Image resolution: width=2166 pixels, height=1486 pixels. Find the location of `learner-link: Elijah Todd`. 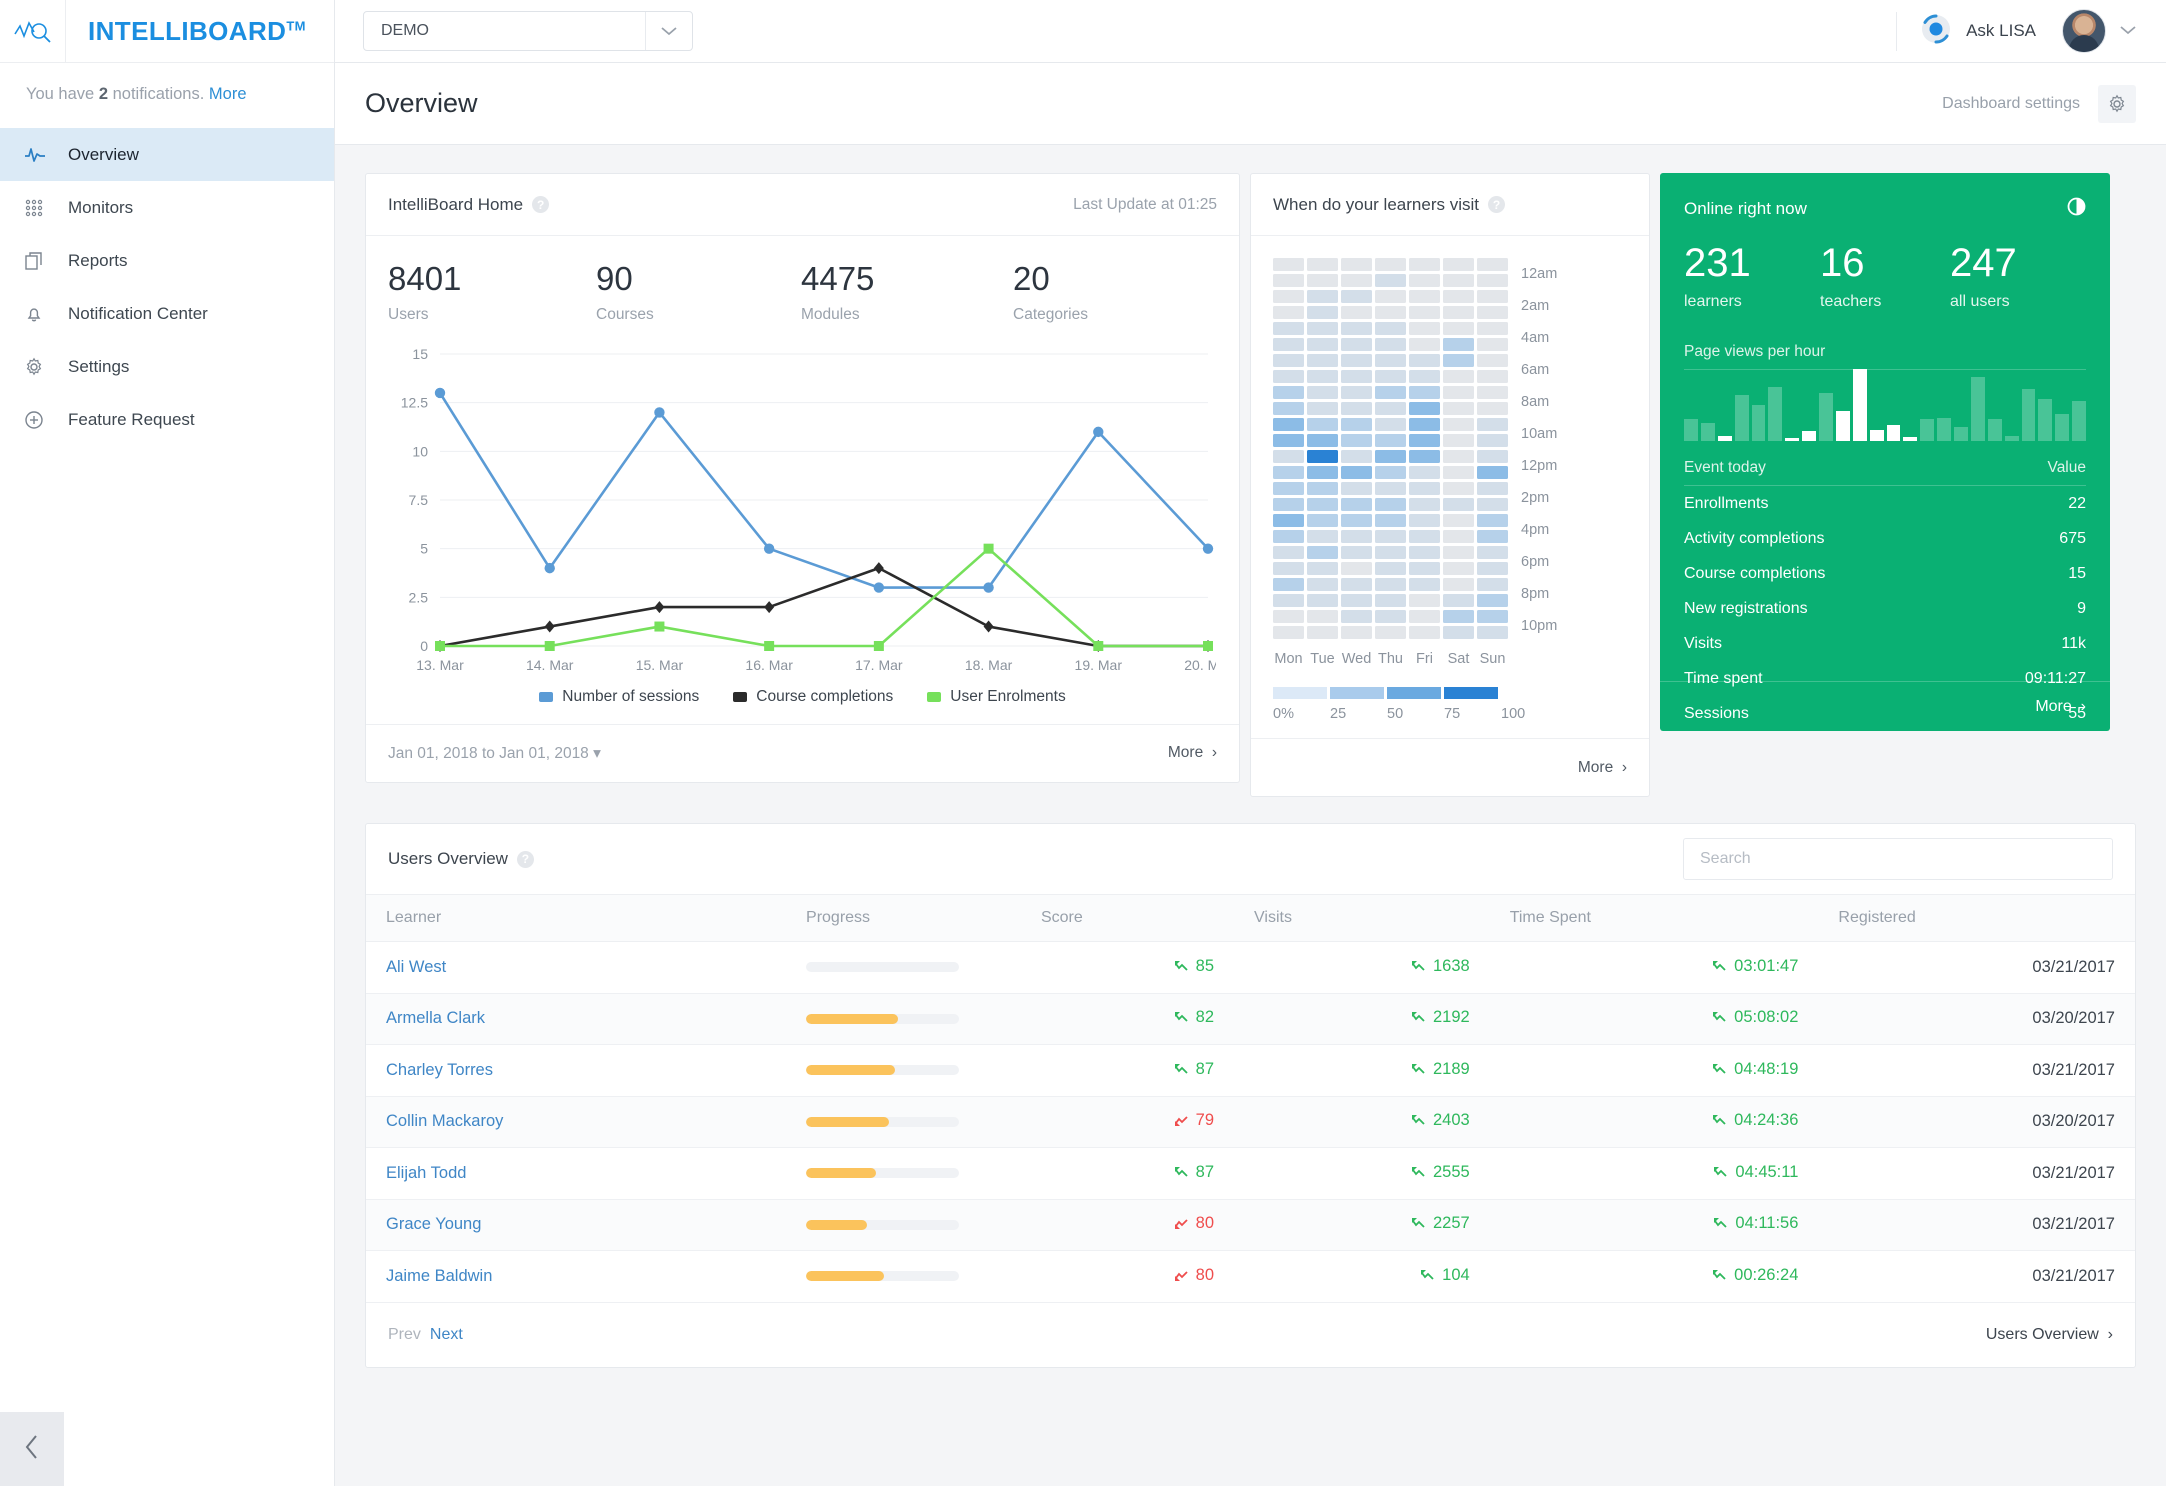

learner-link: Elijah Todd is located at coordinates (426, 1173).